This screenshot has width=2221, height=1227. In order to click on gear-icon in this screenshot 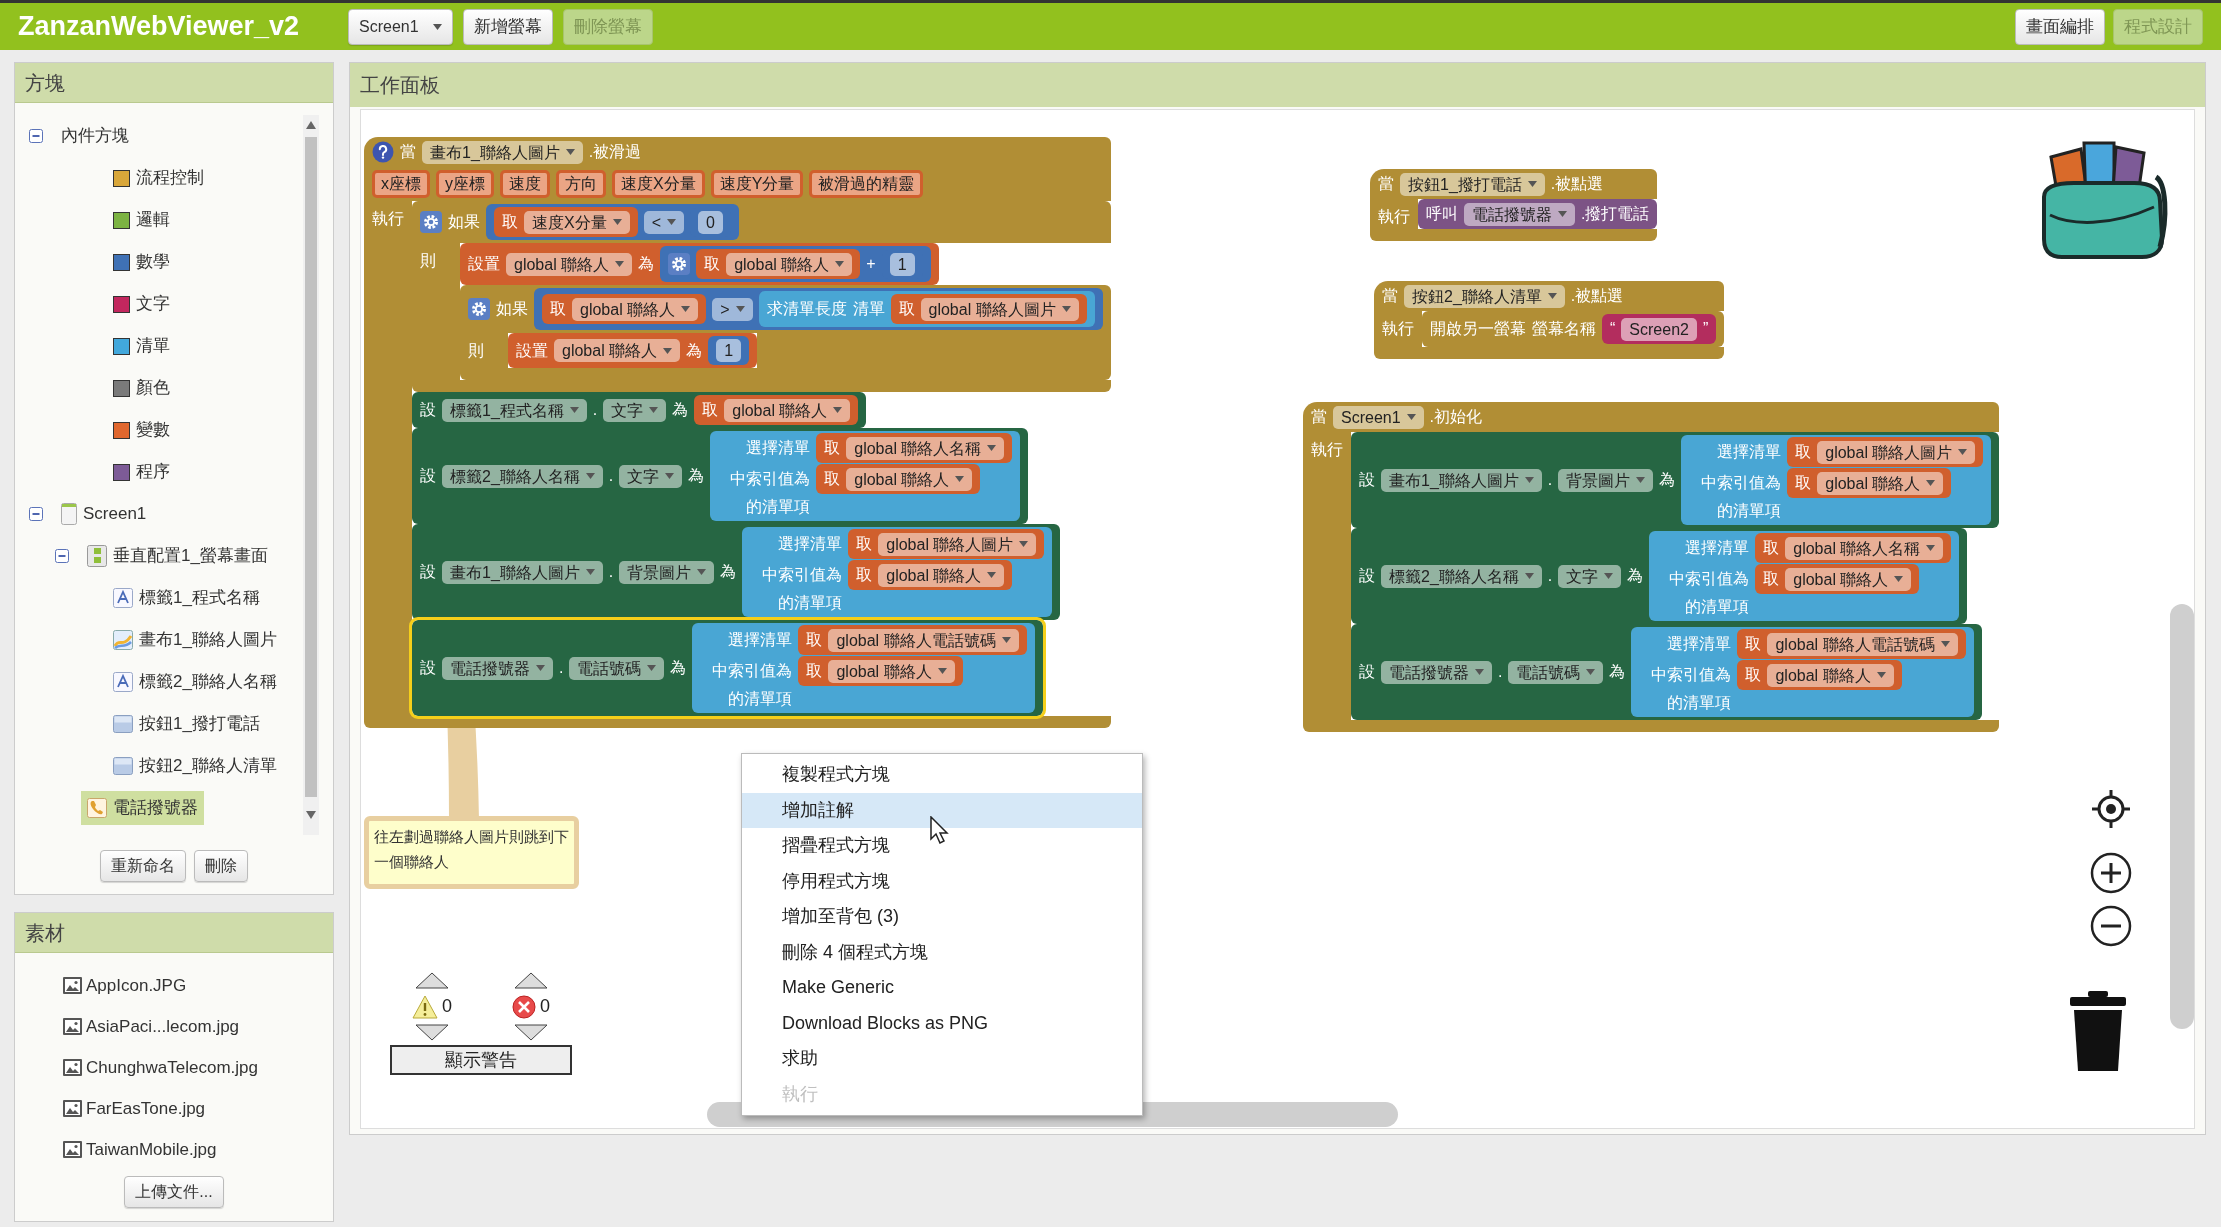, I will do `click(431, 222)`.